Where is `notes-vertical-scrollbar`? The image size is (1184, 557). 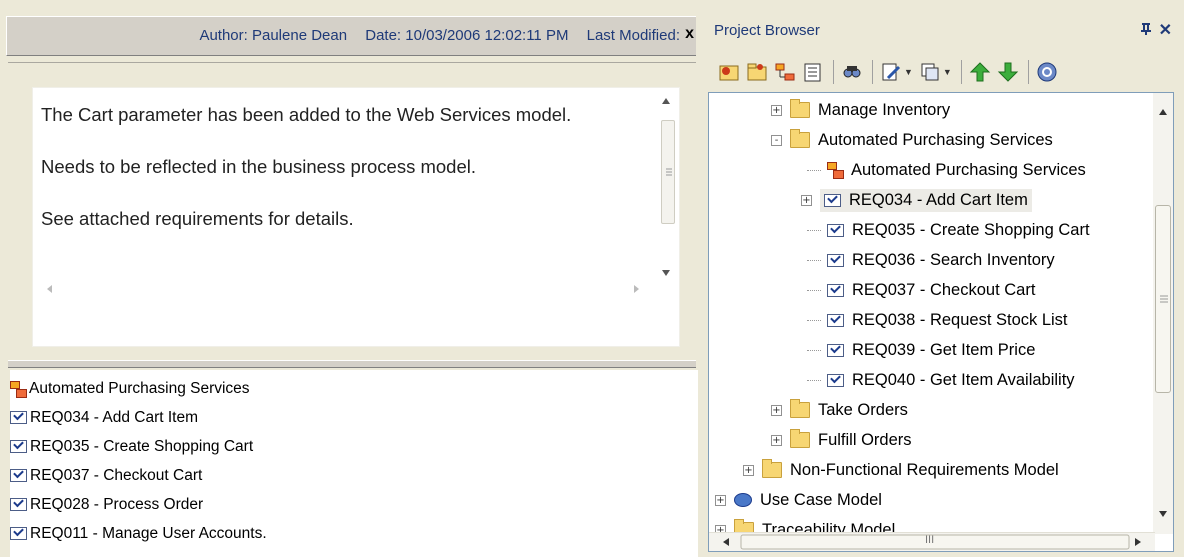 notes-vertical-scrollbar is located at coordinates (666, 187).